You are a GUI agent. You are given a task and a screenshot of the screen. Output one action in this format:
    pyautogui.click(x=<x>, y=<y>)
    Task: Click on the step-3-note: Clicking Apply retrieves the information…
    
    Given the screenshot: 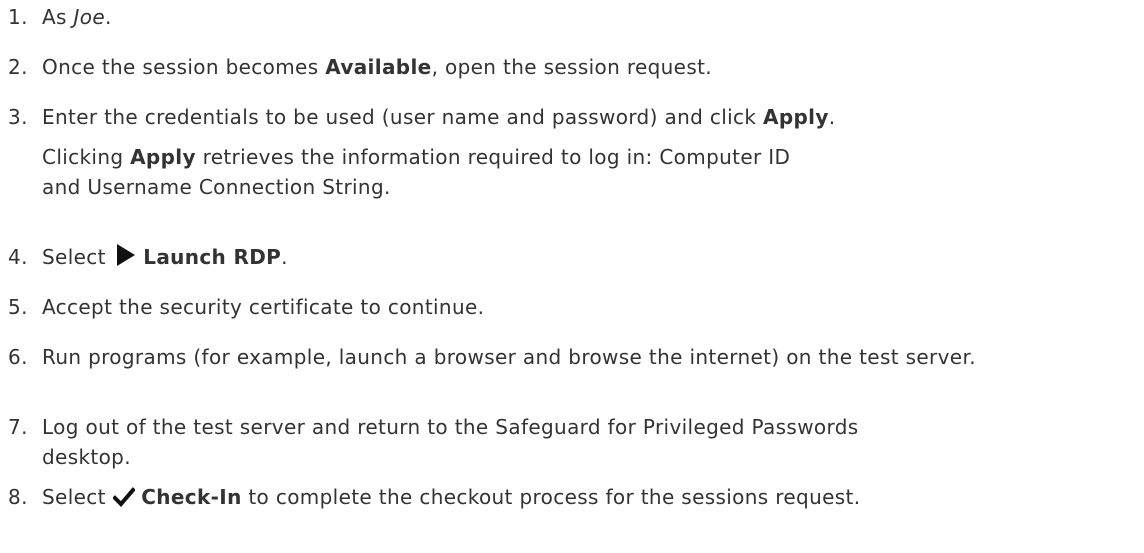 What is the action you would take?
    pyautogui.click(x=416, y=172)
    